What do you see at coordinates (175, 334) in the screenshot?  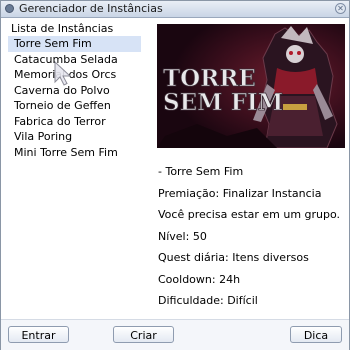 I see `button-bar: Entrar Criar Dica` at bounding box center [175, 334].